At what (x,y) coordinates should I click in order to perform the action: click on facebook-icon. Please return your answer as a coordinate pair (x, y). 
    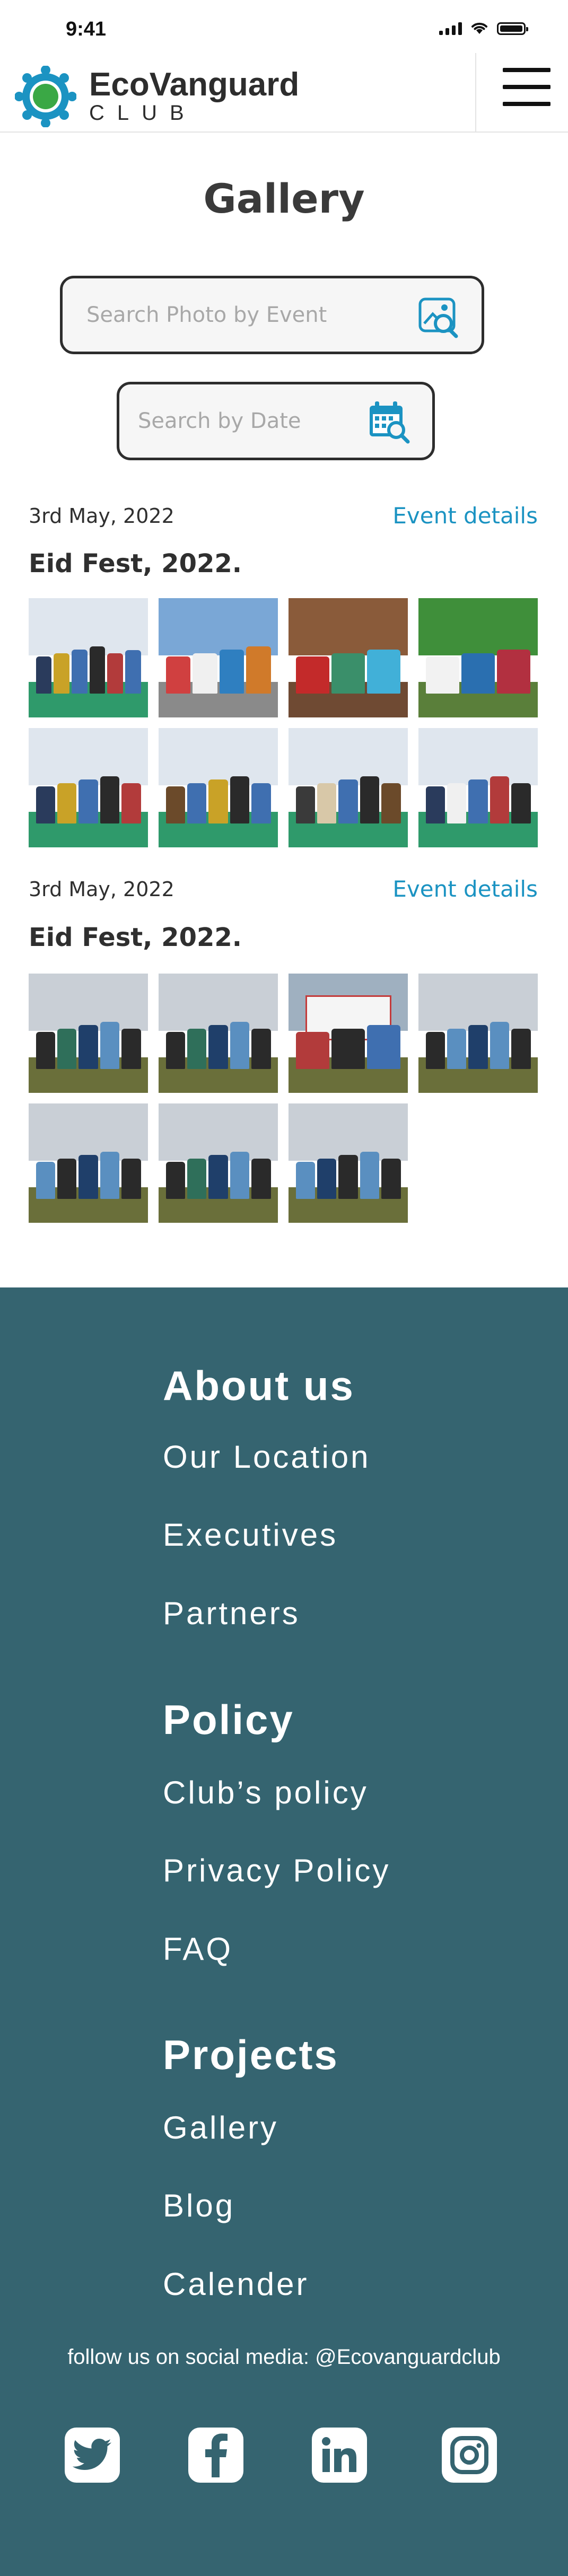
    Looking at the image, I should click on (216, 2455).